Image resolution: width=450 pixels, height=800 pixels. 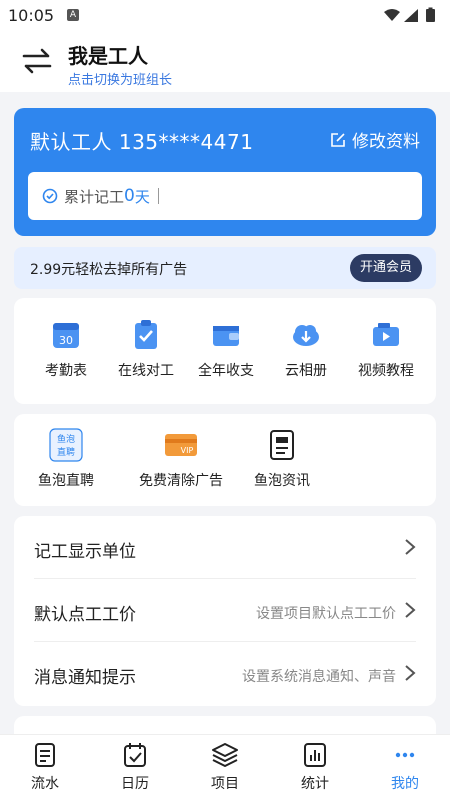 I want to click on news-document-icon, so click(x=282, y=445).